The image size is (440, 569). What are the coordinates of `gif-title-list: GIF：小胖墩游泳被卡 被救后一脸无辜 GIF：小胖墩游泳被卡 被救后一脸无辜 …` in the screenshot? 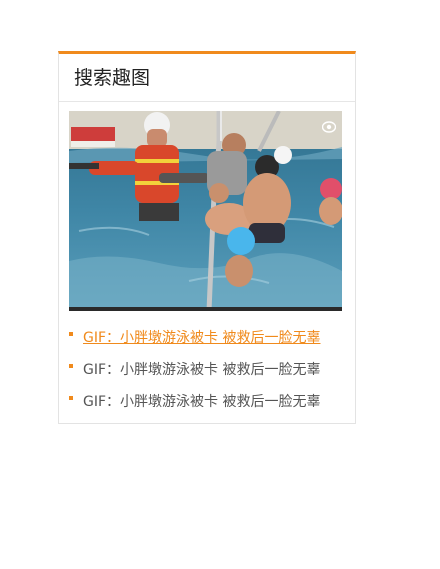 It's located at (207, 370).